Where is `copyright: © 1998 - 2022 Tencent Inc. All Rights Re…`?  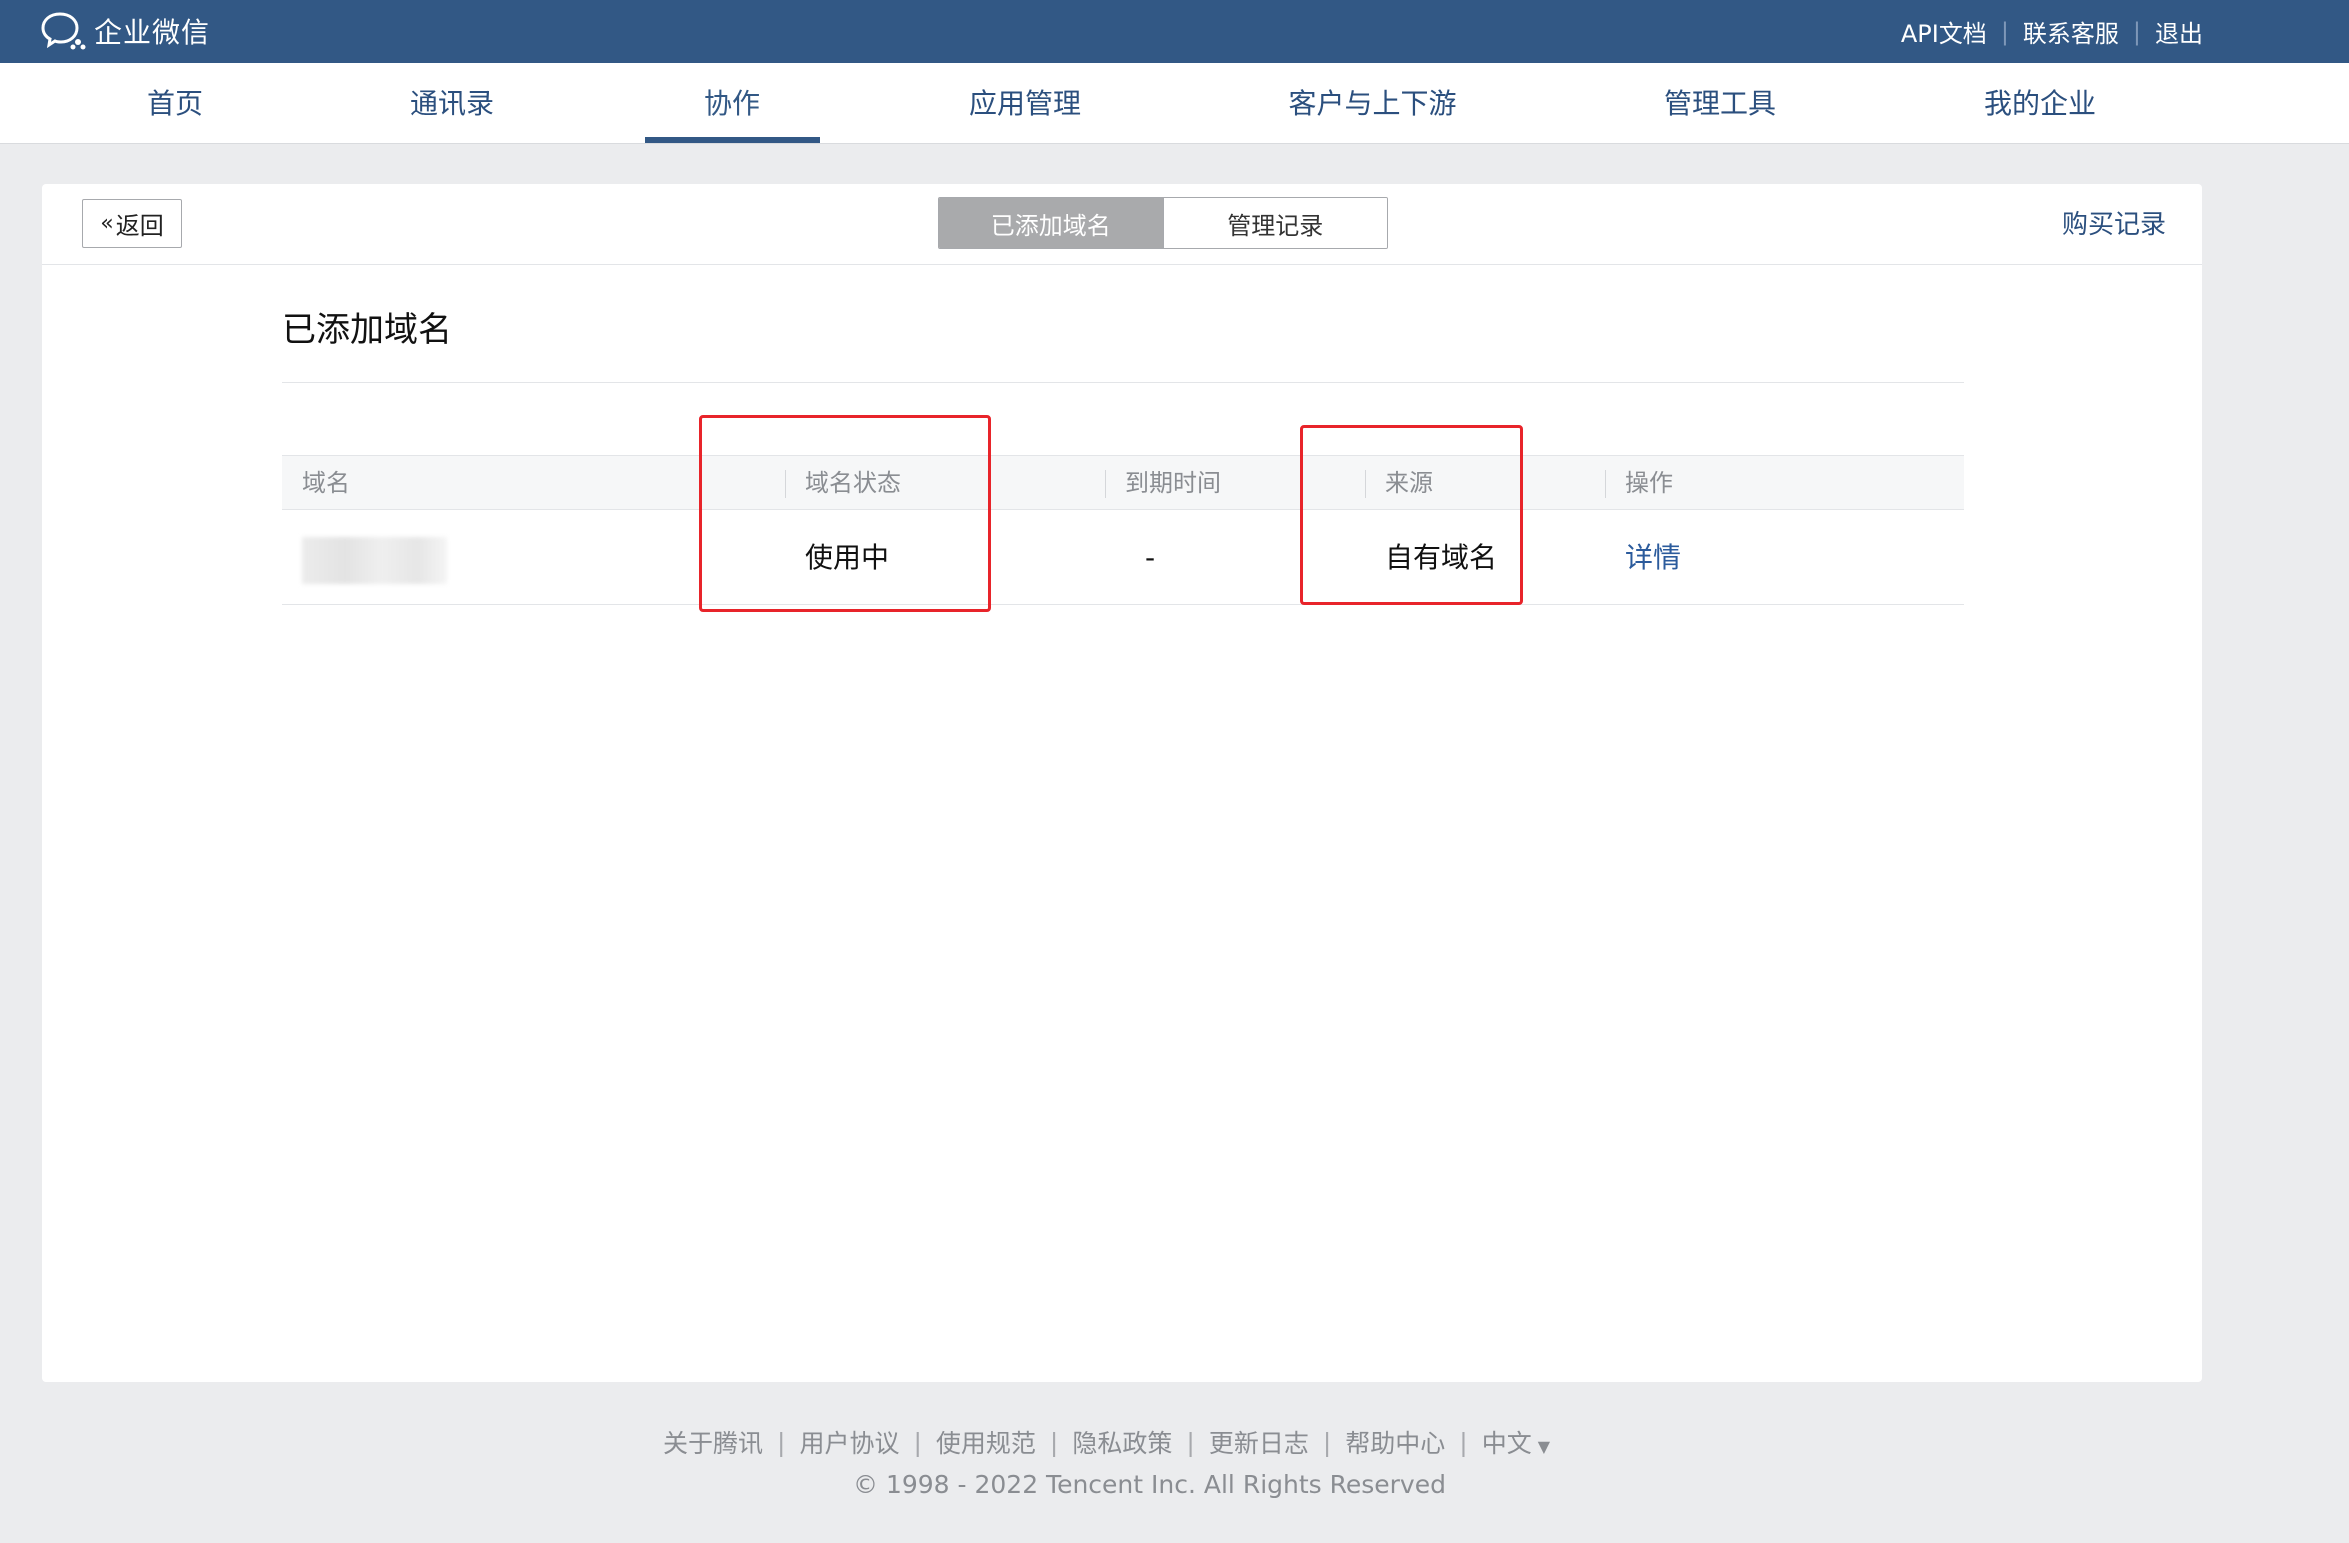 copyright: © 1998 - 2022 Tencent Inc. All Rights Re… is located at coordinates (1149, 1484).